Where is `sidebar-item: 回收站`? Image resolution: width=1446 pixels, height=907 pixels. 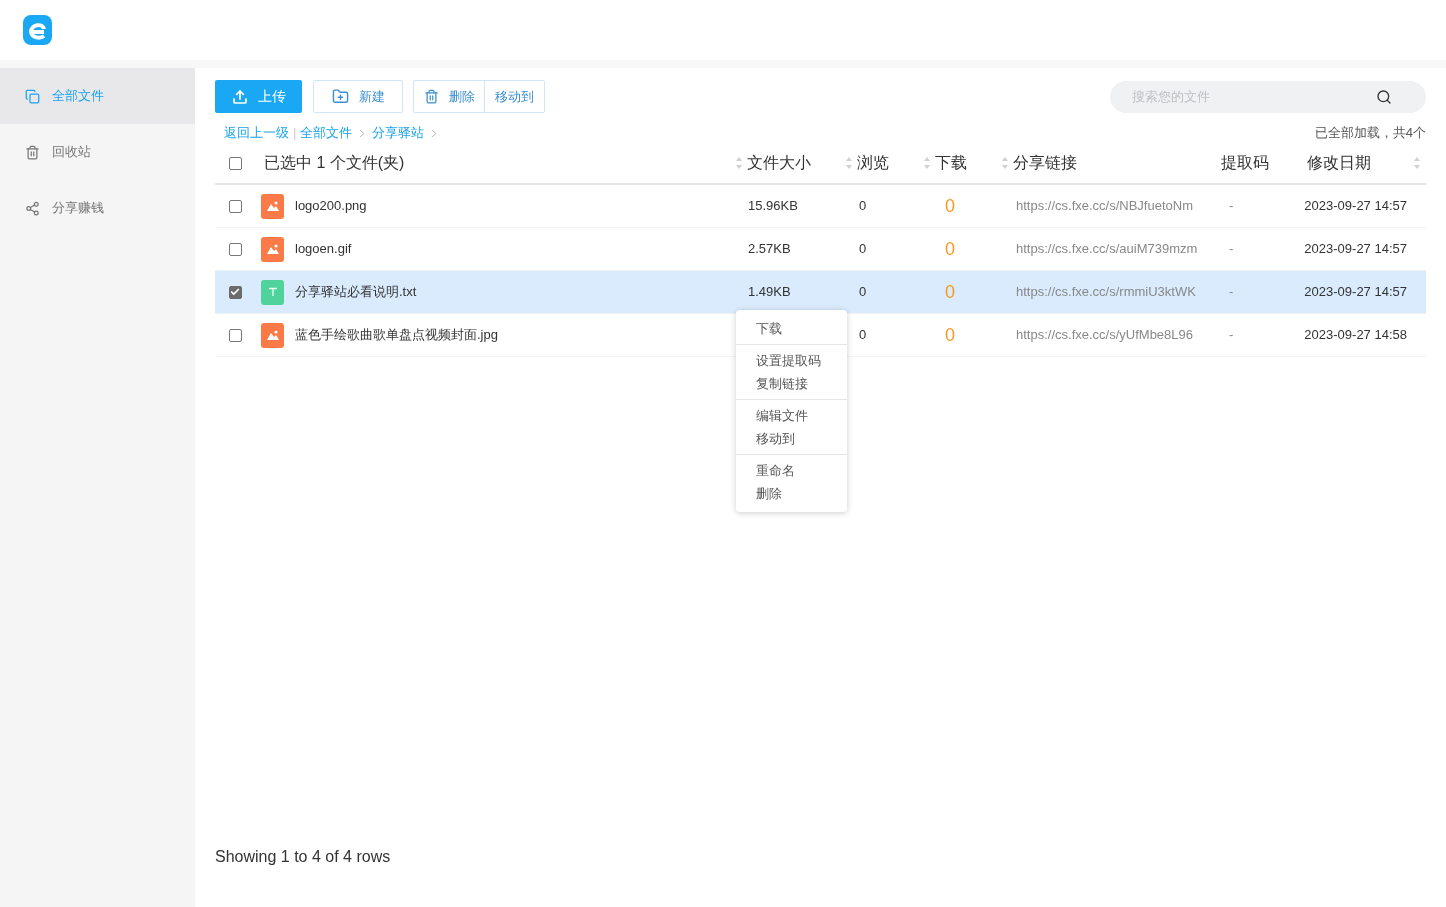
sidebar-item: 回收站 is located at coordinates (97, 152).